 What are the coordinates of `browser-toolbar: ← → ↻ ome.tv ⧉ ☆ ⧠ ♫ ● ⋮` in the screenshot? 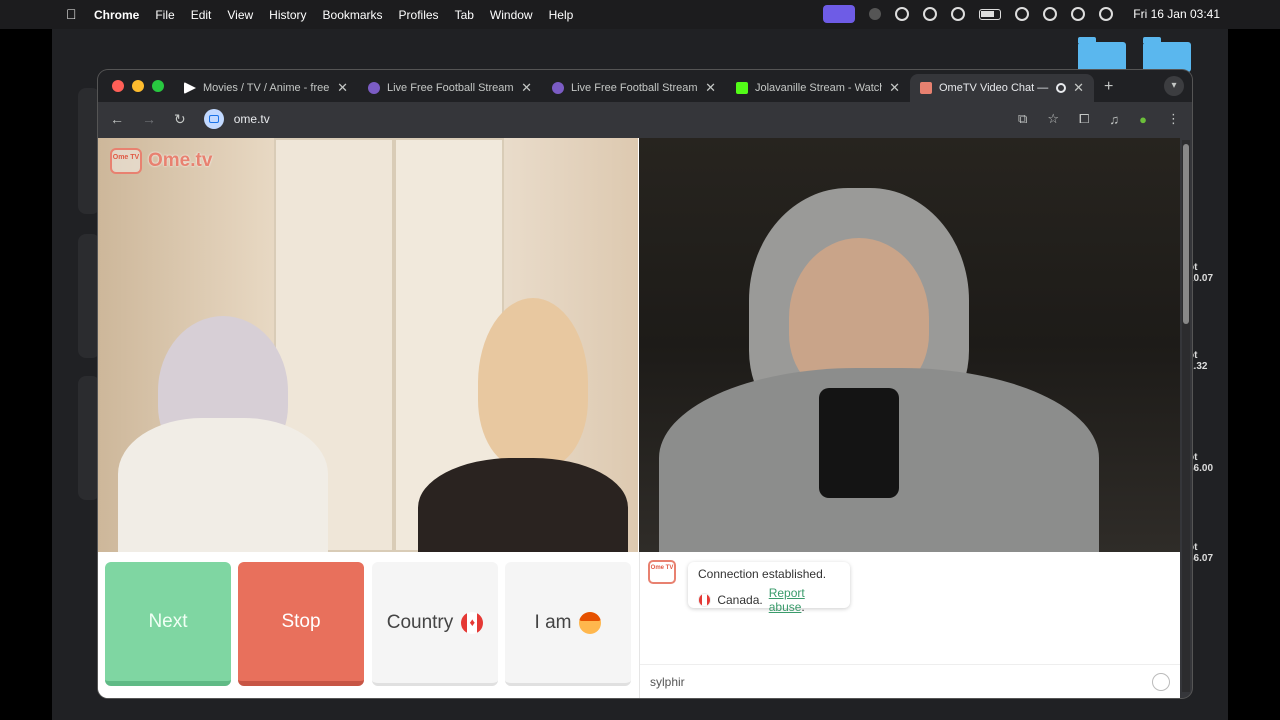 It's located at (645, 119).